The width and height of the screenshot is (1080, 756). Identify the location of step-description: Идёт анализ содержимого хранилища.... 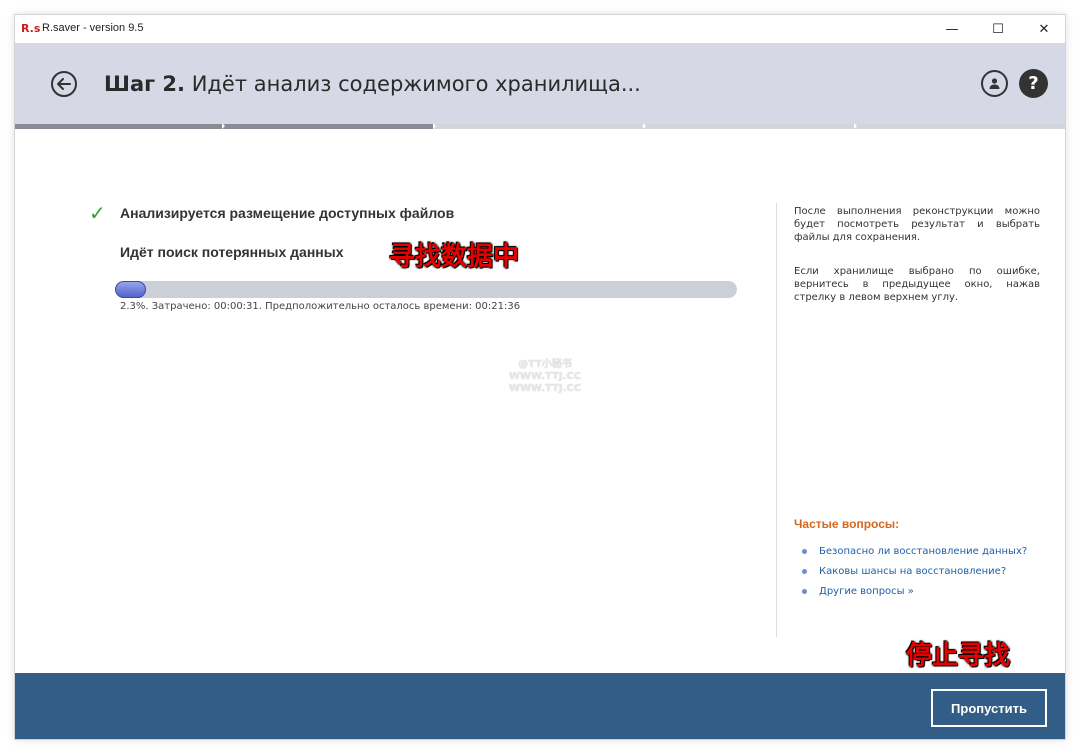
(416, 84).